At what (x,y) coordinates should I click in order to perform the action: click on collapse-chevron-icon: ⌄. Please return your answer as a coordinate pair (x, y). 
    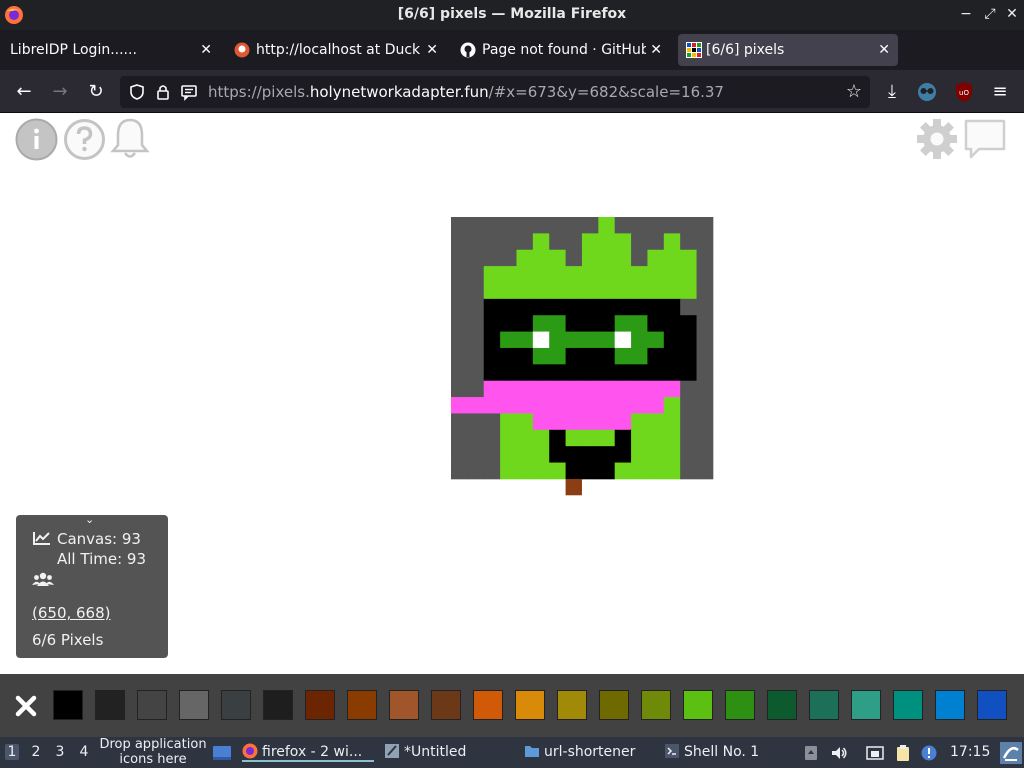
    Looking at the image, I should click on (89, 519).